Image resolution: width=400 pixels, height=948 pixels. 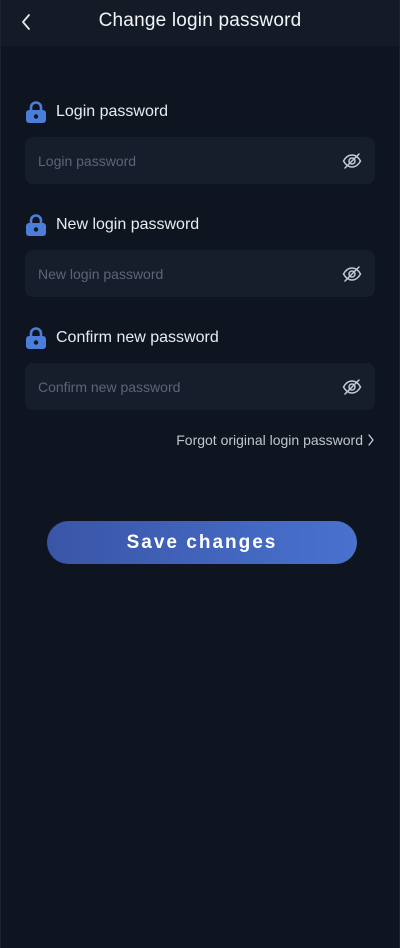 What do you see at coordinates (200, 20) in the screenshot?
I see `page-title: Change login password` at bounding box center [200, 20].